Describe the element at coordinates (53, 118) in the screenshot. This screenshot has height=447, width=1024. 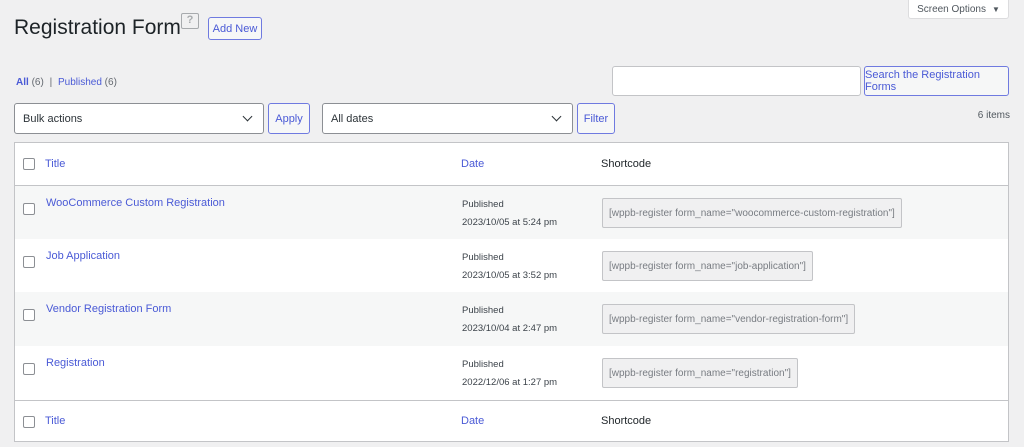
I see `bulk-actions-value: Bulk actions` at that location.